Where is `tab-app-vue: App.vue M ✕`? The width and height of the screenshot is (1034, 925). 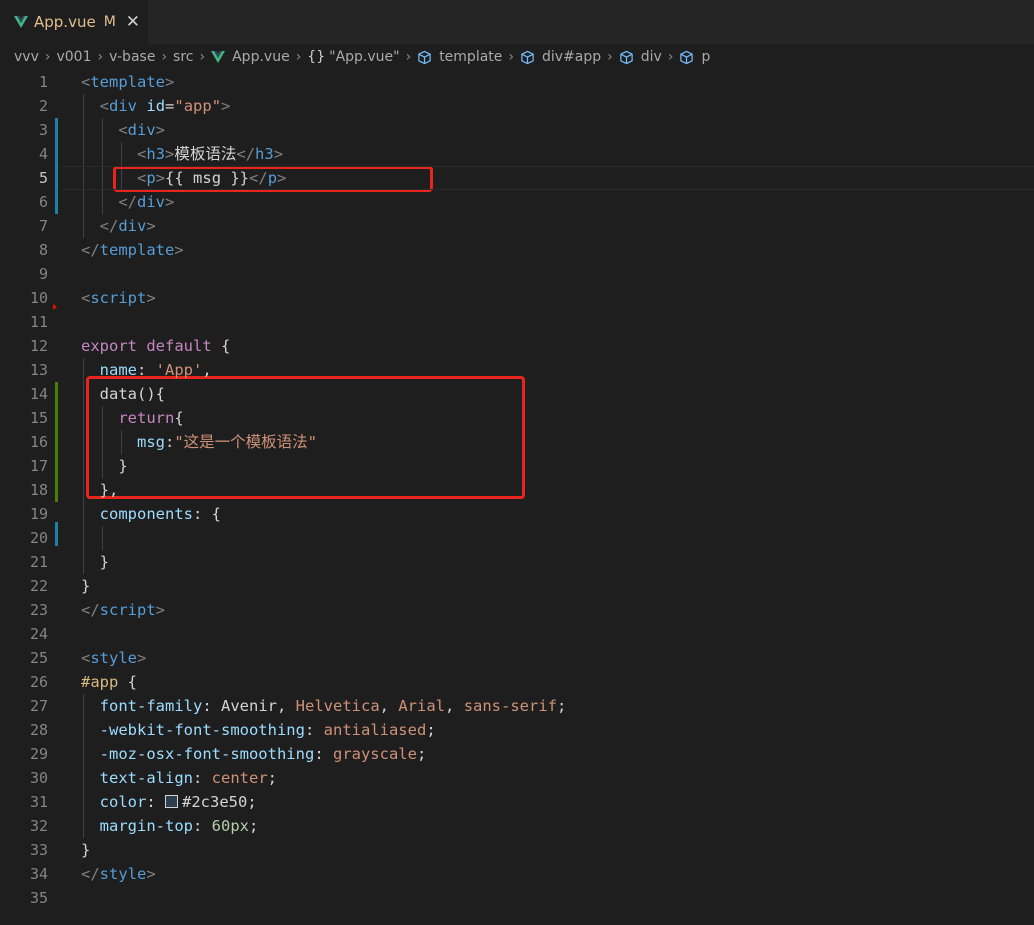
tab-app-vue: App.vue M ✕ is located at coordinates (74, 22).